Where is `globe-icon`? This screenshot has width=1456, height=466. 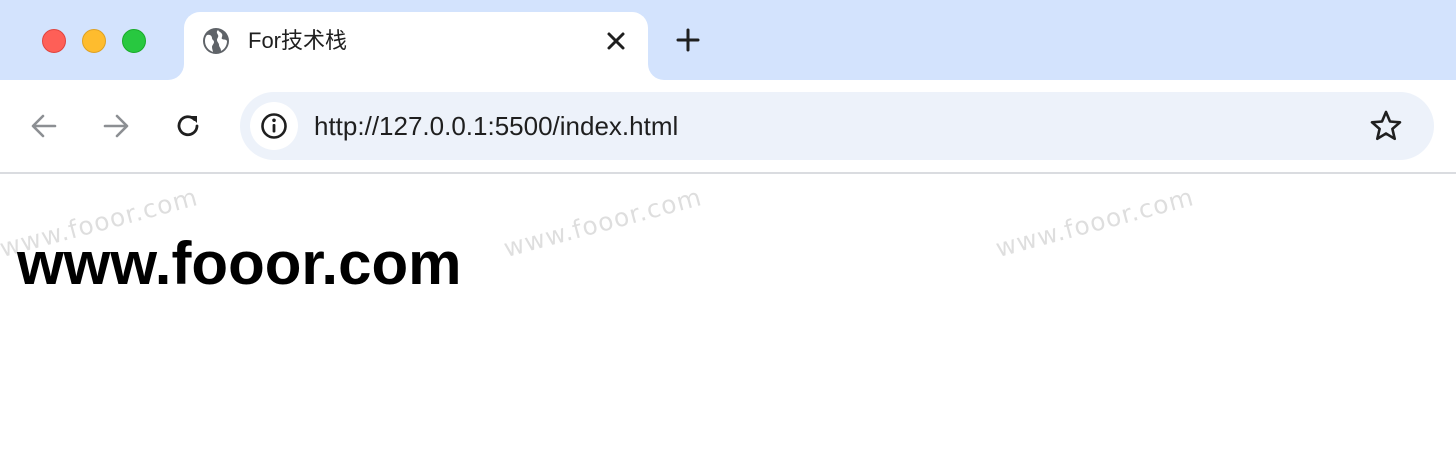
globe-icon is located at coordinates (216, 41).